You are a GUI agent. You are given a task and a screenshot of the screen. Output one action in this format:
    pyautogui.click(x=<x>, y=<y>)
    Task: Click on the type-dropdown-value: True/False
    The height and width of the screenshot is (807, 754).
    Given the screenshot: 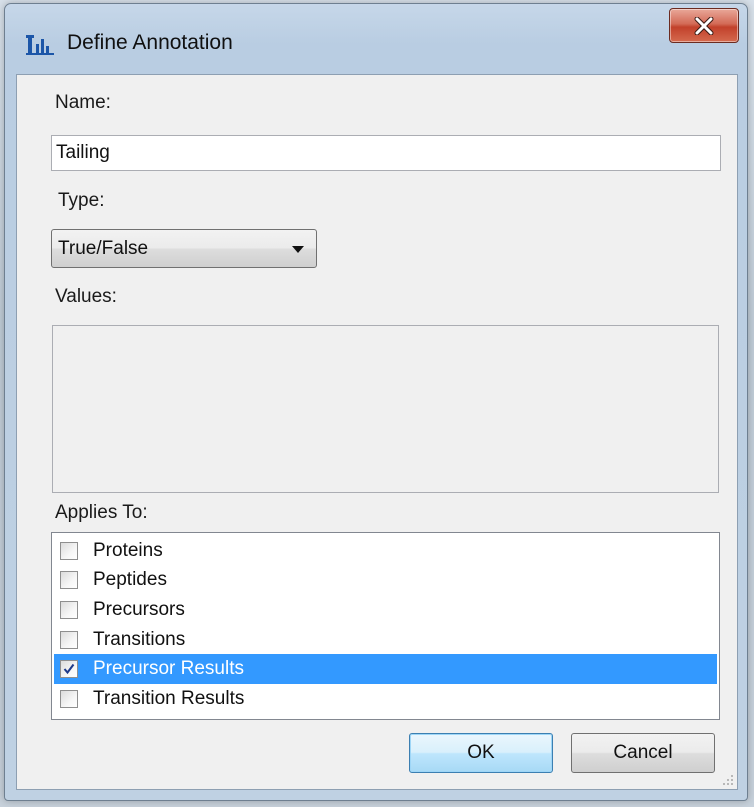 What is the action you would take?
    pyautogui.click(x=103, y=248)
    